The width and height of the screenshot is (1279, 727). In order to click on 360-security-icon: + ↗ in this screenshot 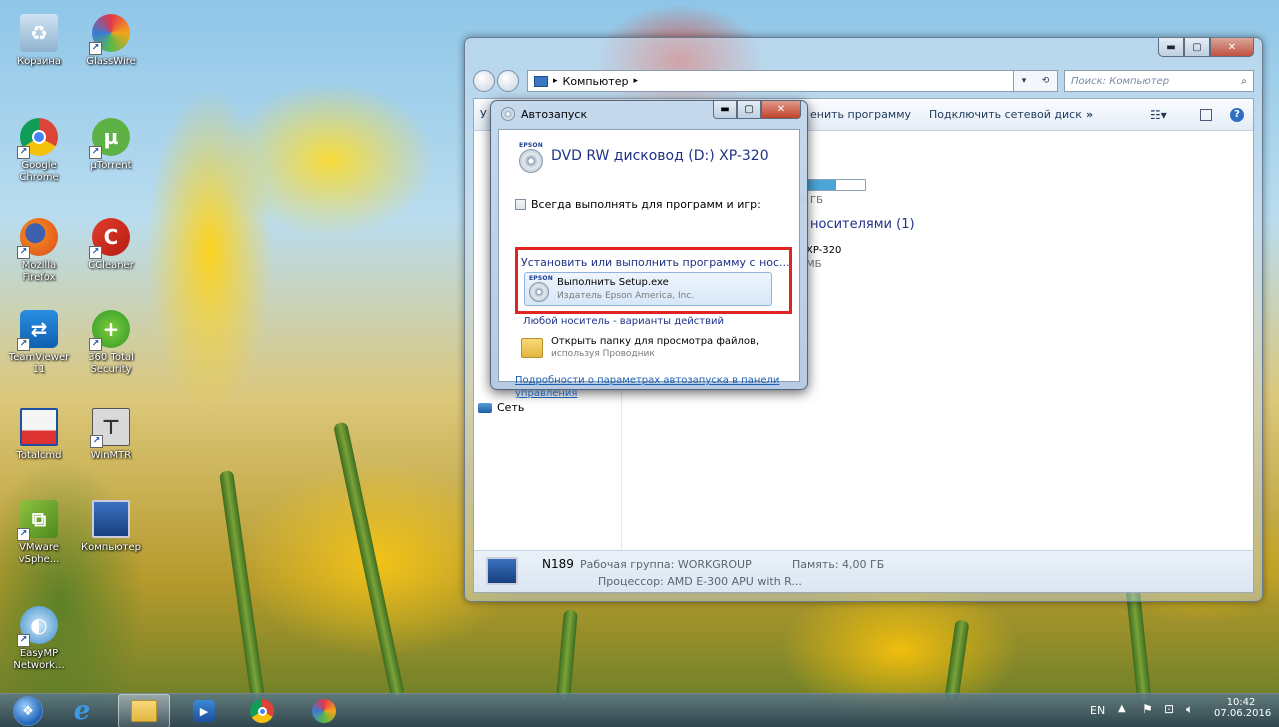, I will do `click(109, 330)`.